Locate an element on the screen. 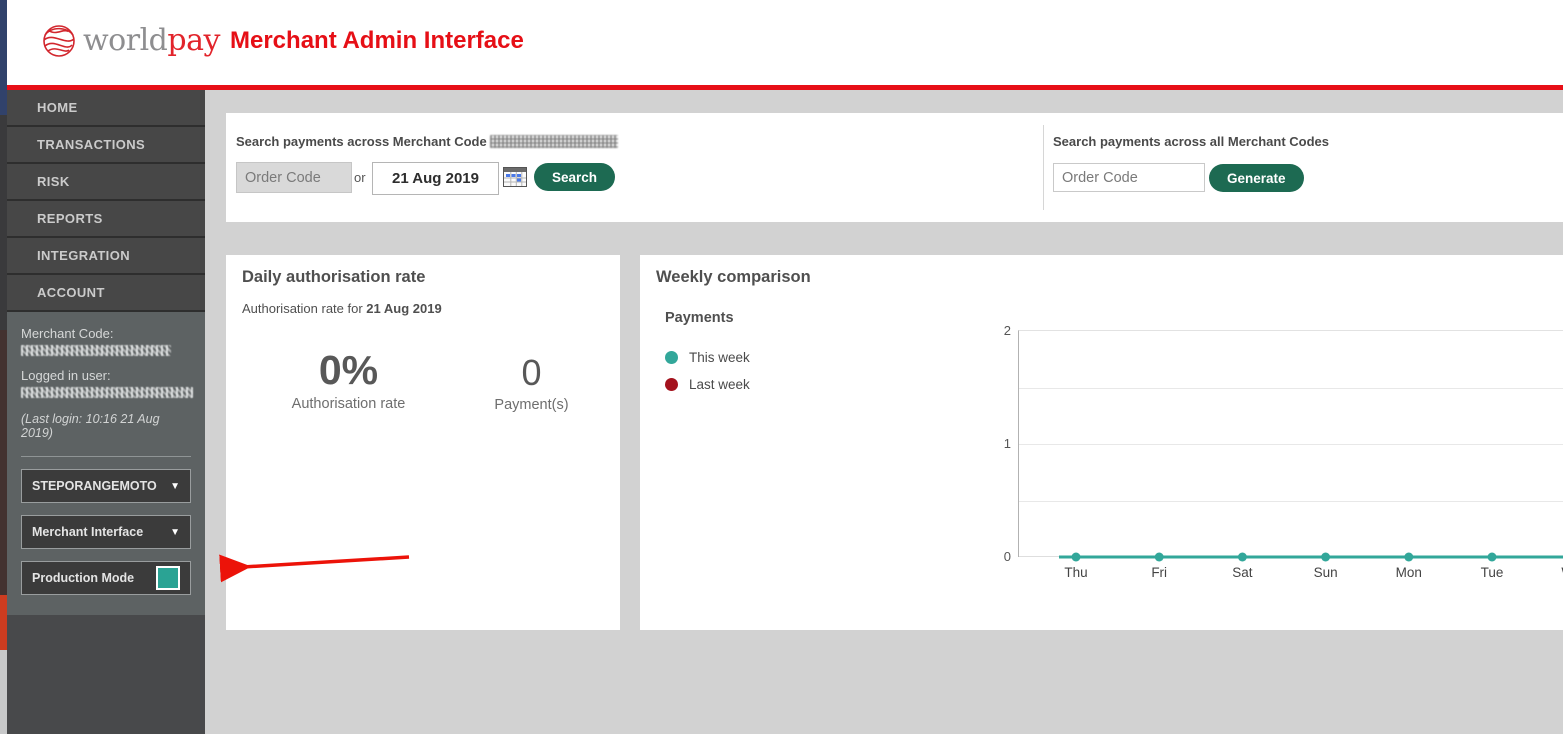 This screenshot has height=734, width=1563. merchant-code-dropdown: STEPORANGEMOTO ▼ is located at coordinates (106, 486).